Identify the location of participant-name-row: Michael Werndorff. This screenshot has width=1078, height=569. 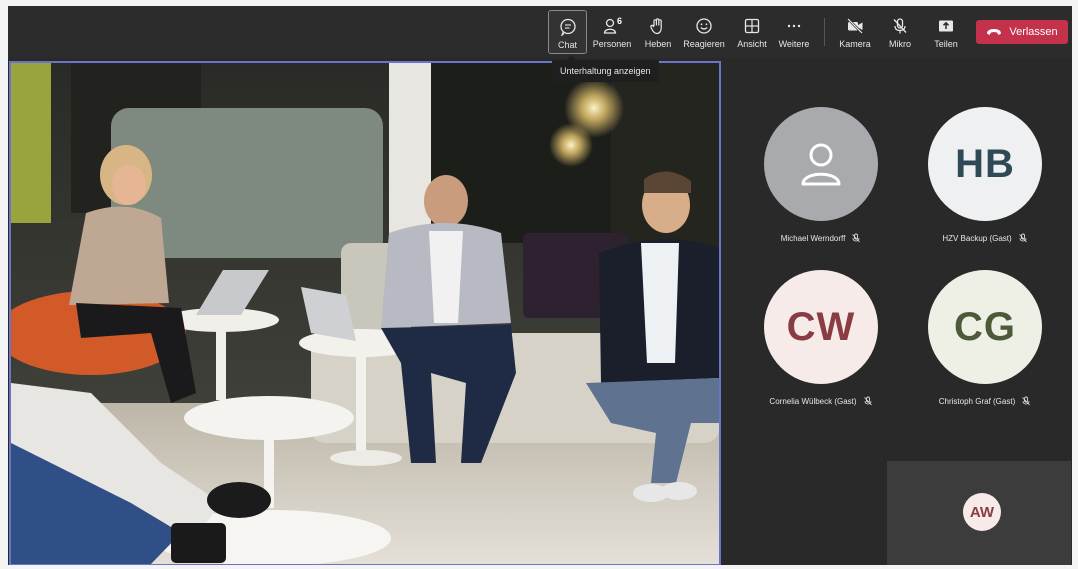
(821, 238).